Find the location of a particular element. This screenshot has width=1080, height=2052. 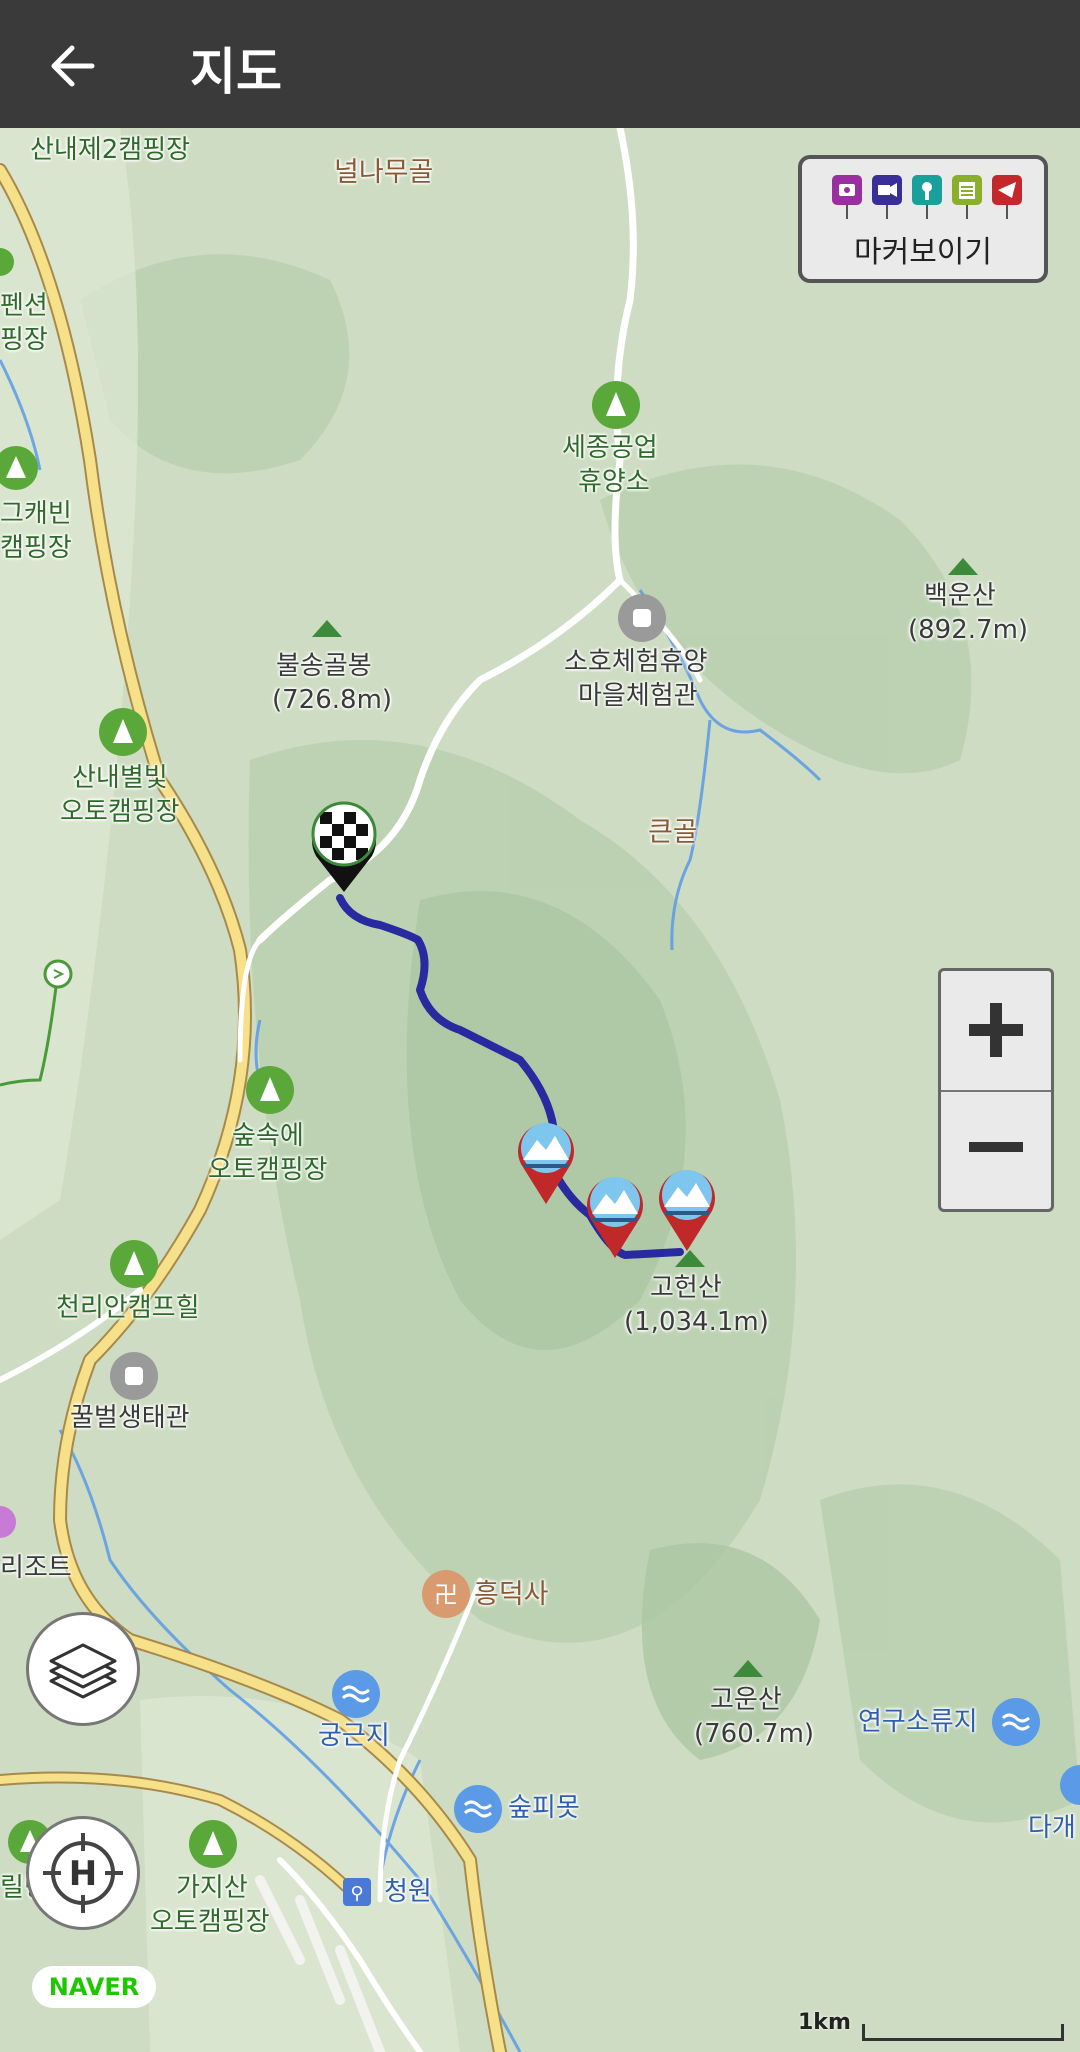

map-label: 큰골 is located at coordinates (673, 832).